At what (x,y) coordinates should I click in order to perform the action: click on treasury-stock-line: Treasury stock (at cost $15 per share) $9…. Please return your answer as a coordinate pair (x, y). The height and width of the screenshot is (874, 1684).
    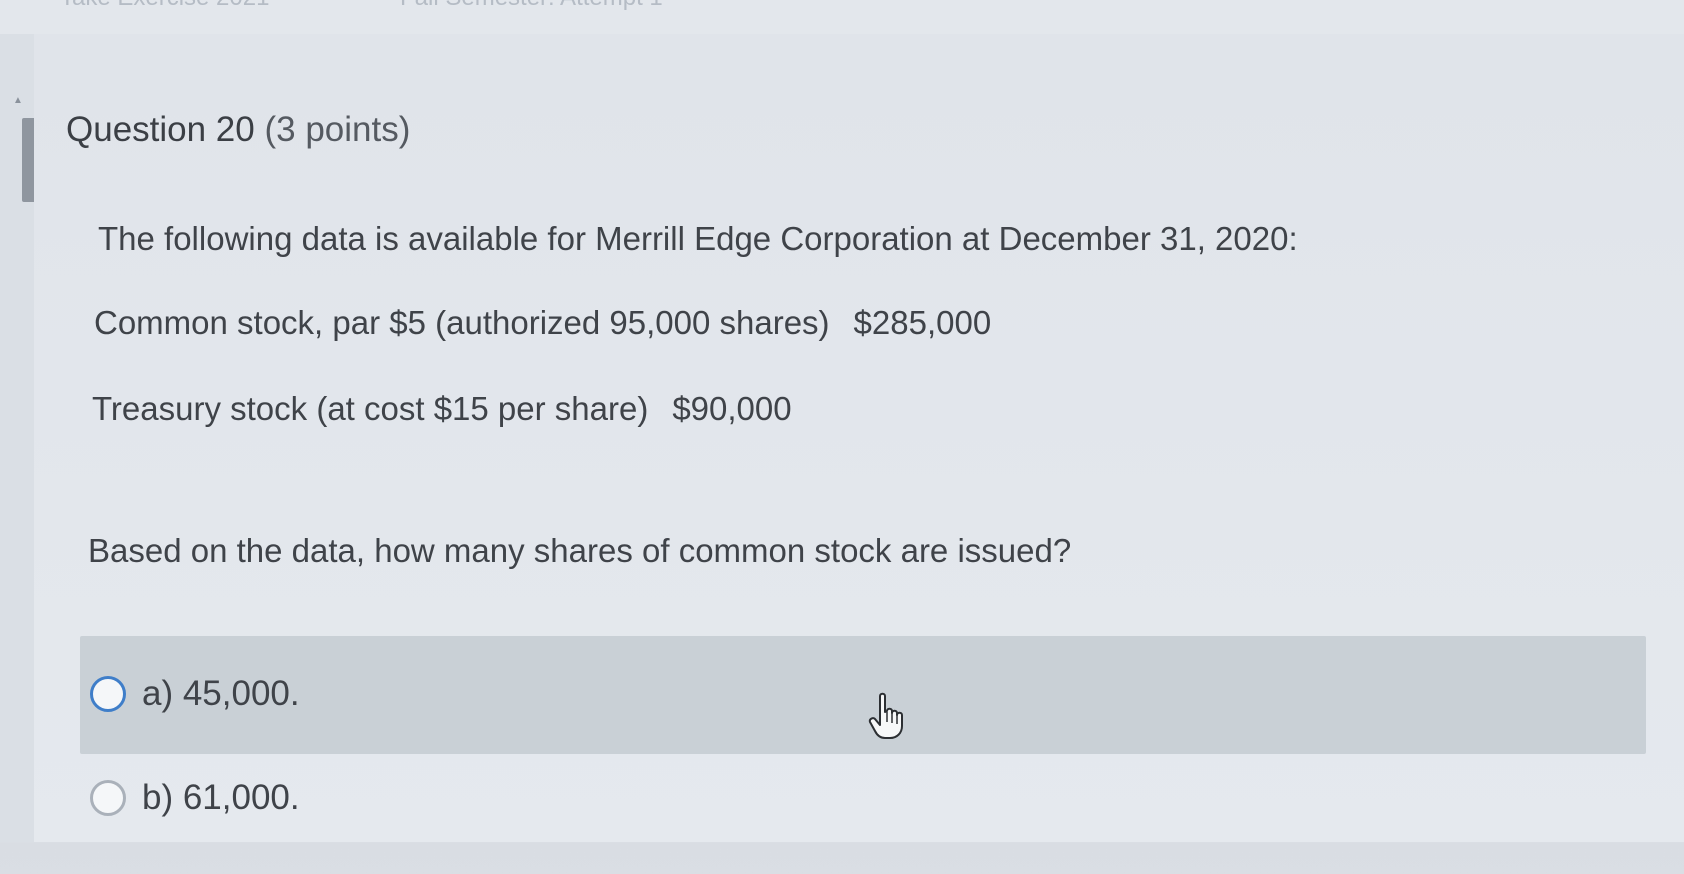
    Looking at the image, I should click on (442, 409).